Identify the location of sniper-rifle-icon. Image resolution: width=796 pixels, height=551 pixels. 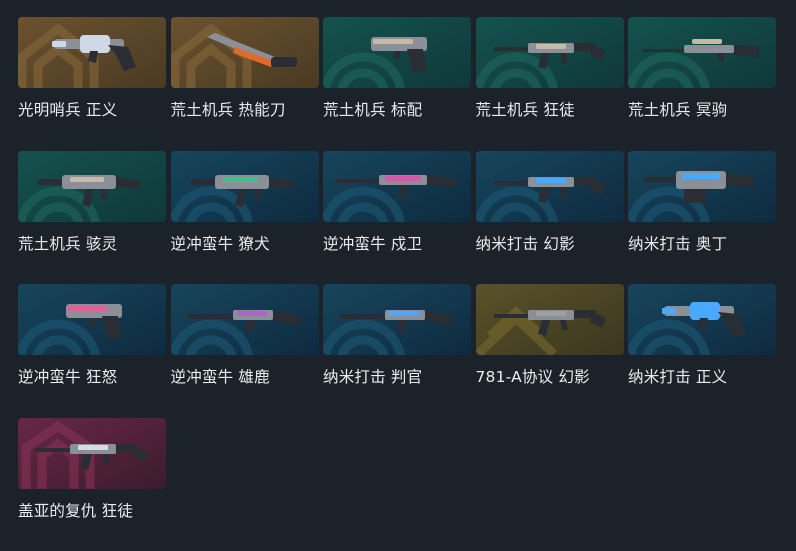
(702, 51).